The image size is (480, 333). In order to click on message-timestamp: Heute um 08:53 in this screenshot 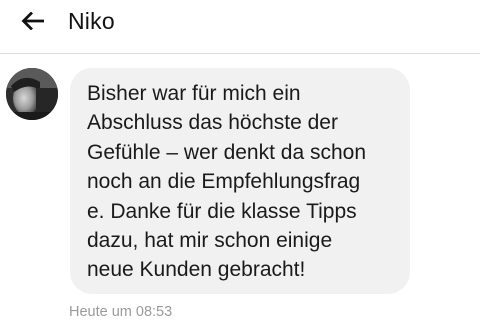, I will do `click(121, 312)`.